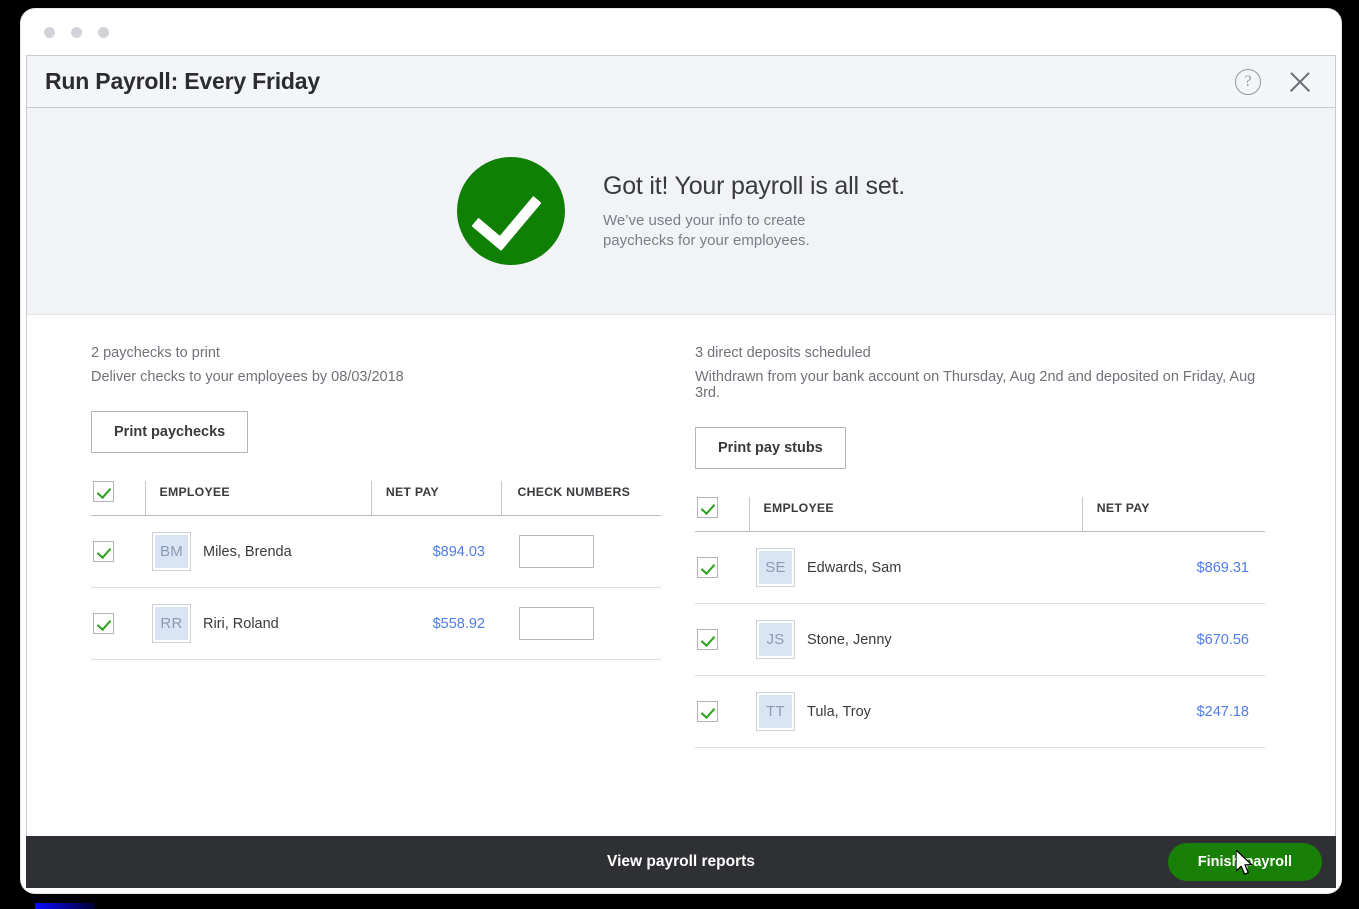  I want to click on employee-name: Tula, Troy, so click(839, 711).